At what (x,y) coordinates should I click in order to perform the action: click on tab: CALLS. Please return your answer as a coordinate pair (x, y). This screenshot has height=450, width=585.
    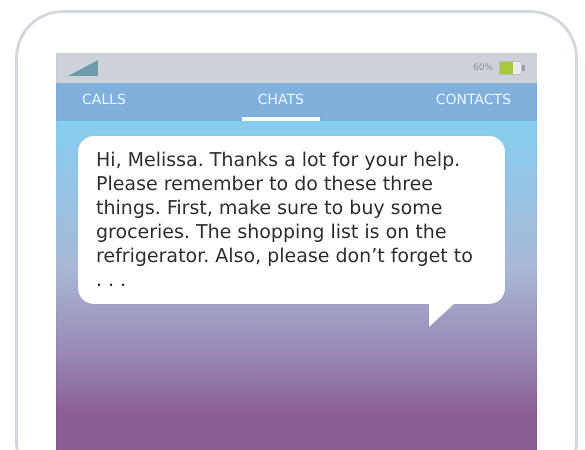
    Looking at the image, I should click on (104, 102).